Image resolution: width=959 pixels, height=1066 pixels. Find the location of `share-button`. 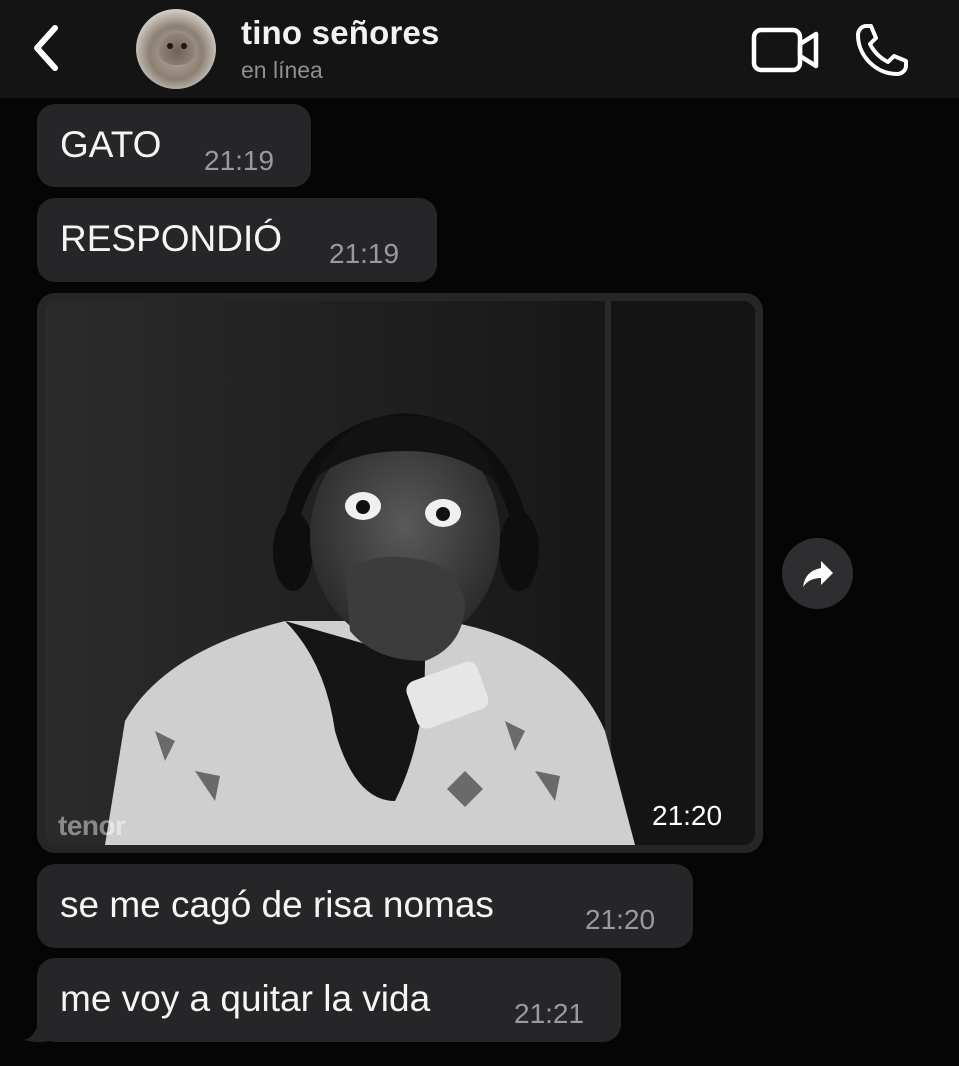

share-button is located at coordinates (817, 573).